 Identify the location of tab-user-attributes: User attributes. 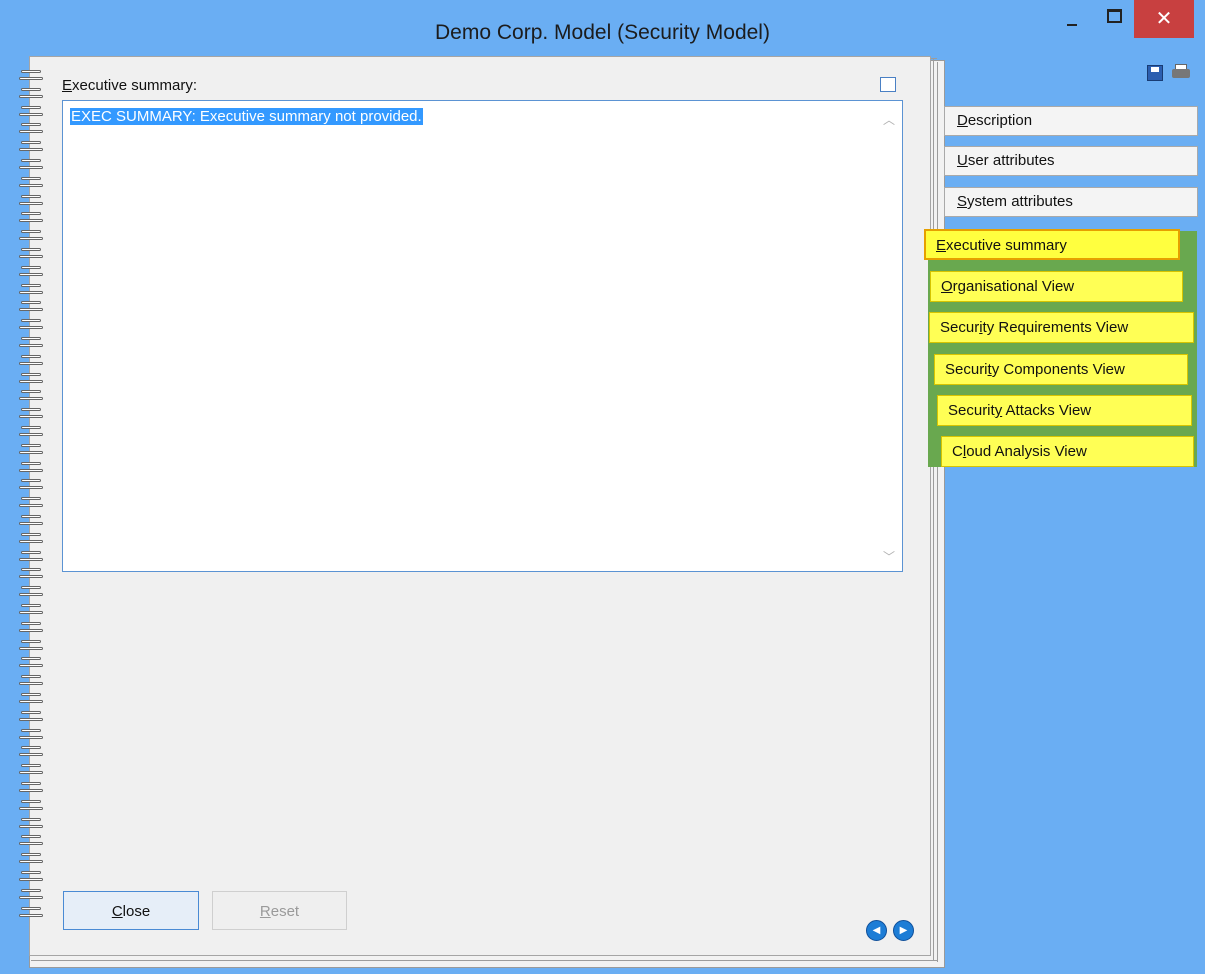
(1071, 161).